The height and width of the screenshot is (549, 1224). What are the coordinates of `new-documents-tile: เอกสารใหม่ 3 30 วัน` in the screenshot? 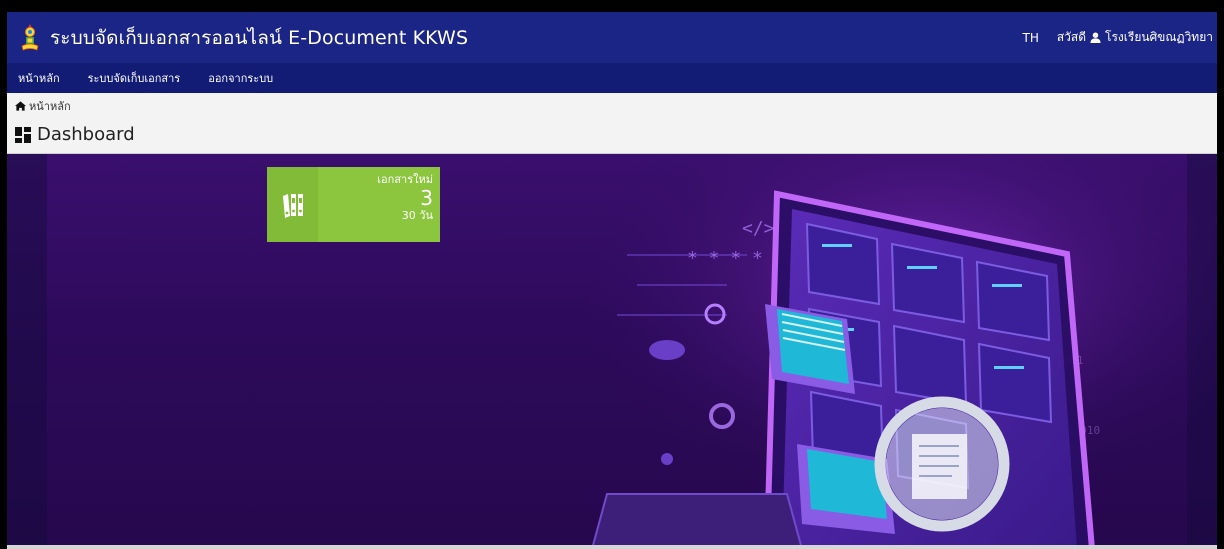 It's located at (353, 204).